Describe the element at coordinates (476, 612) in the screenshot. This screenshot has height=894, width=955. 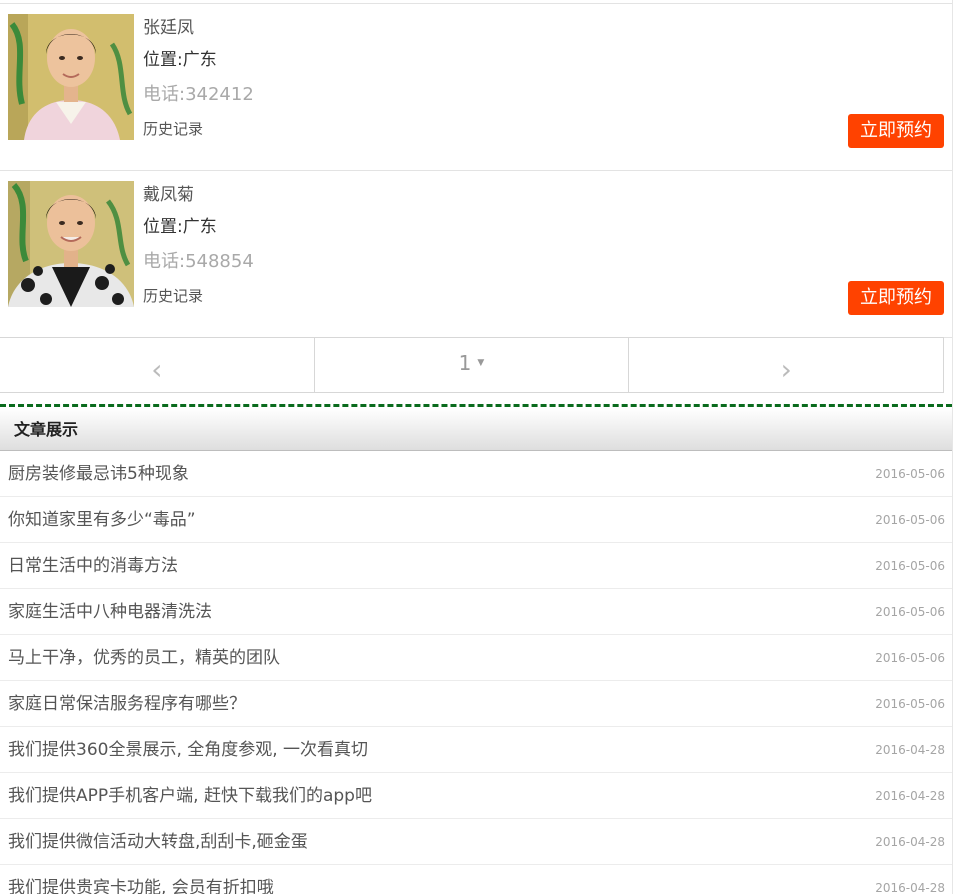
I see `article-item: 家庭生活中八种电器清洗法 2016-05-06` at that location.